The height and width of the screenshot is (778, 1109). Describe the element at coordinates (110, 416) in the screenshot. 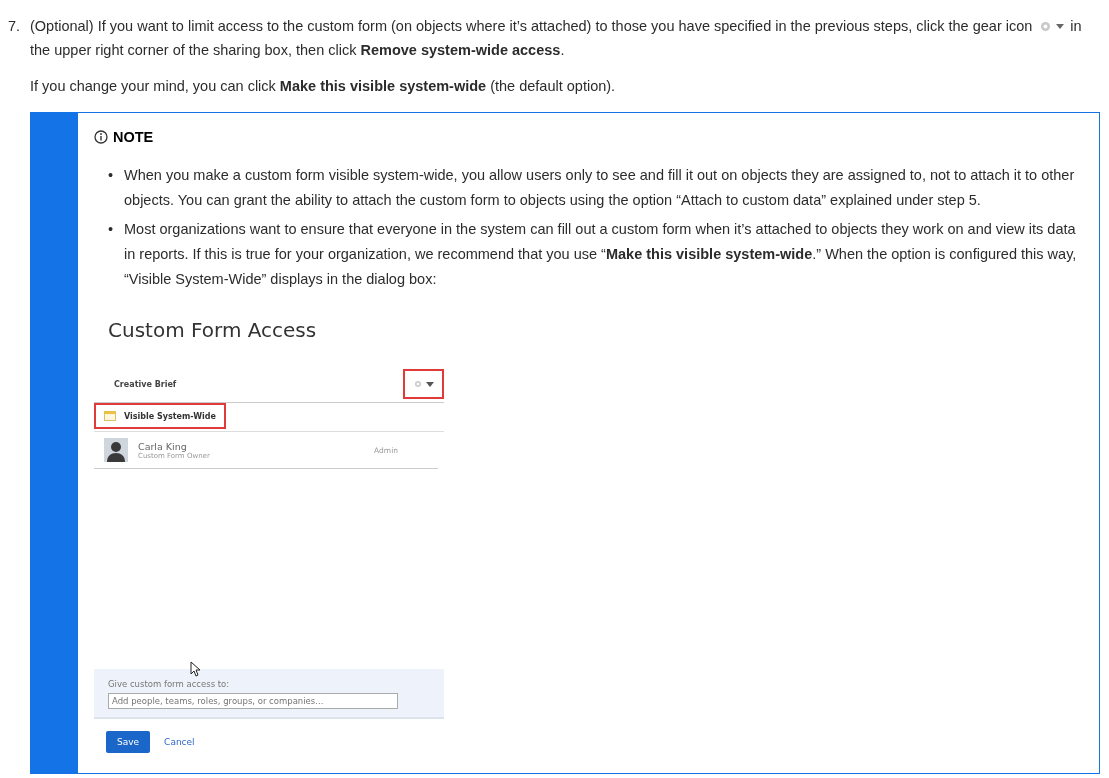

I see `calendar-icon` at that location.